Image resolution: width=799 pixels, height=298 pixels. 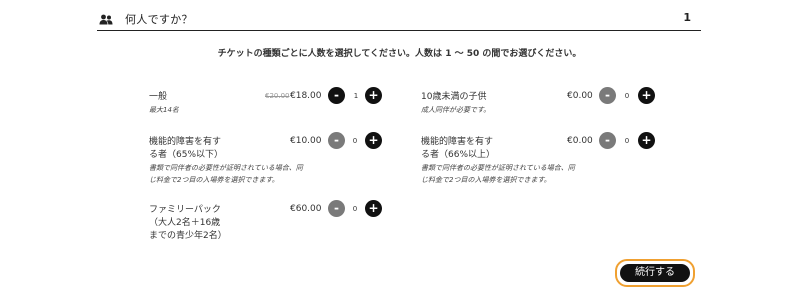 What do you see at coordinates (306, 141) in the screenshot?
I see `ticket-price: €10.00` at bounding box center [306, 141].